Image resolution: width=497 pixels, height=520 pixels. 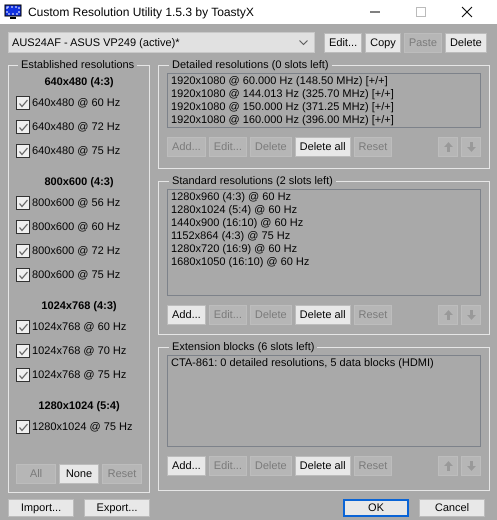 I want to click on display-dropdown: AUS24AF - ASUS VP249 (active)*, so click(x=161, y=42).